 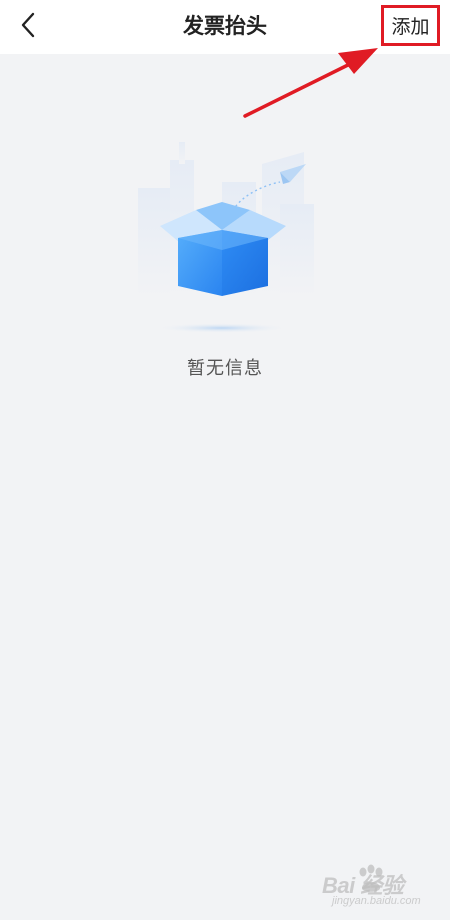 What do you see at coordinates (410, 25) in the screenshot?
I see `add-button: 添加` at bounding box center [410, 25].